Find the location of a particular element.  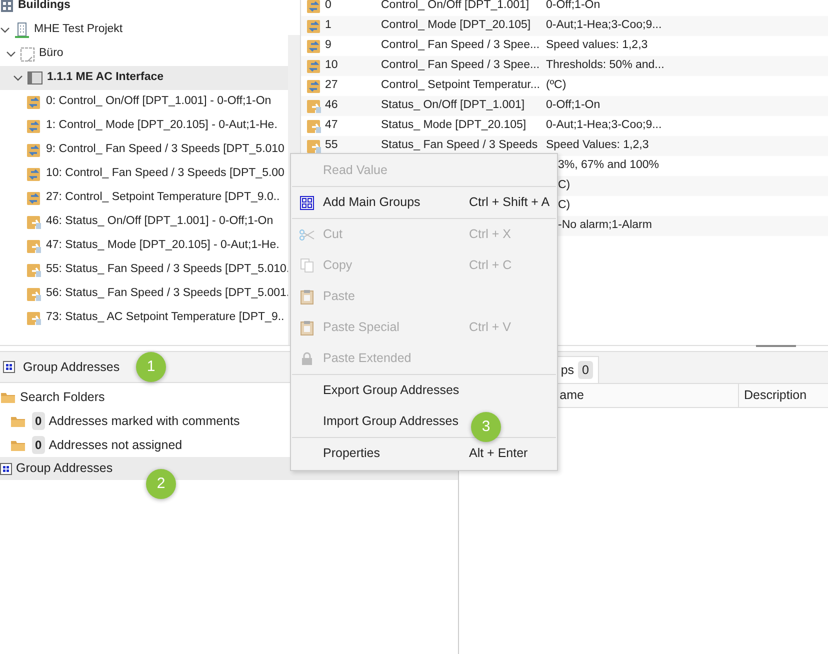

shortcut-label: Ctrl + V is located at coordinates (490, 327).